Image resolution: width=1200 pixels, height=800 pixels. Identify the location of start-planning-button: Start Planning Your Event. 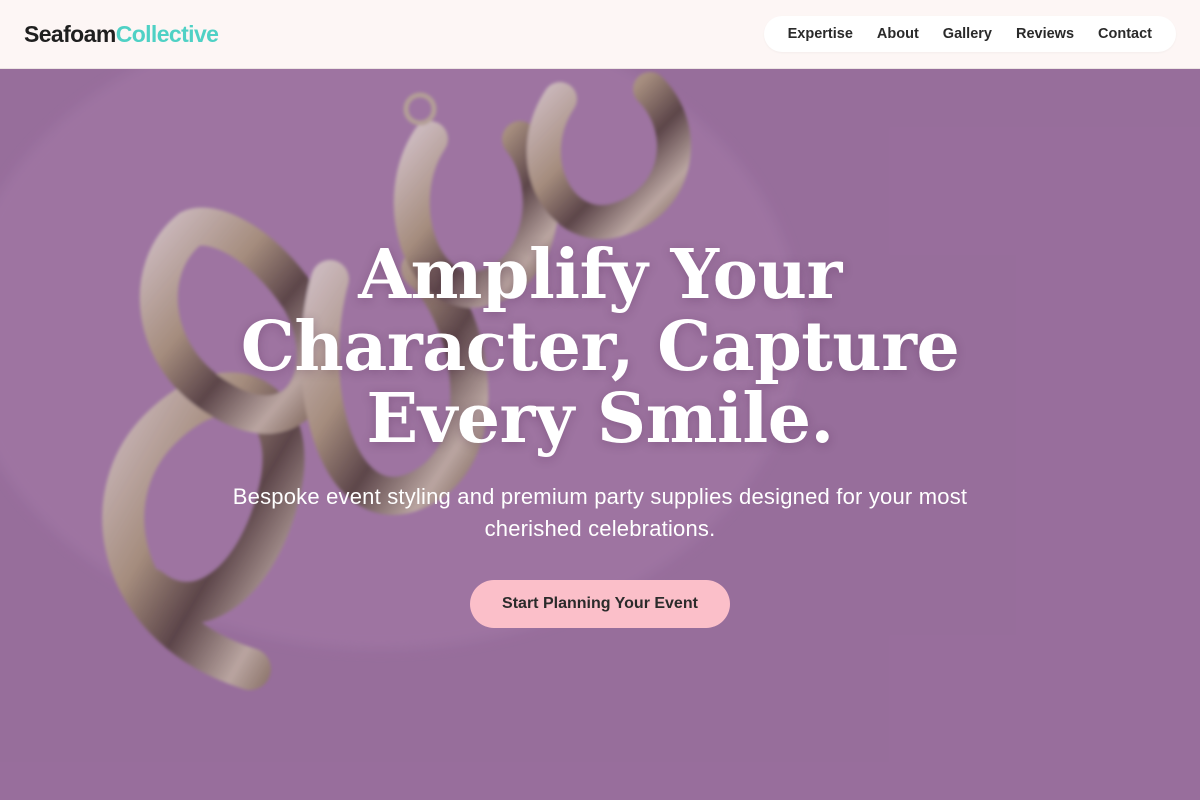
(600, 604).